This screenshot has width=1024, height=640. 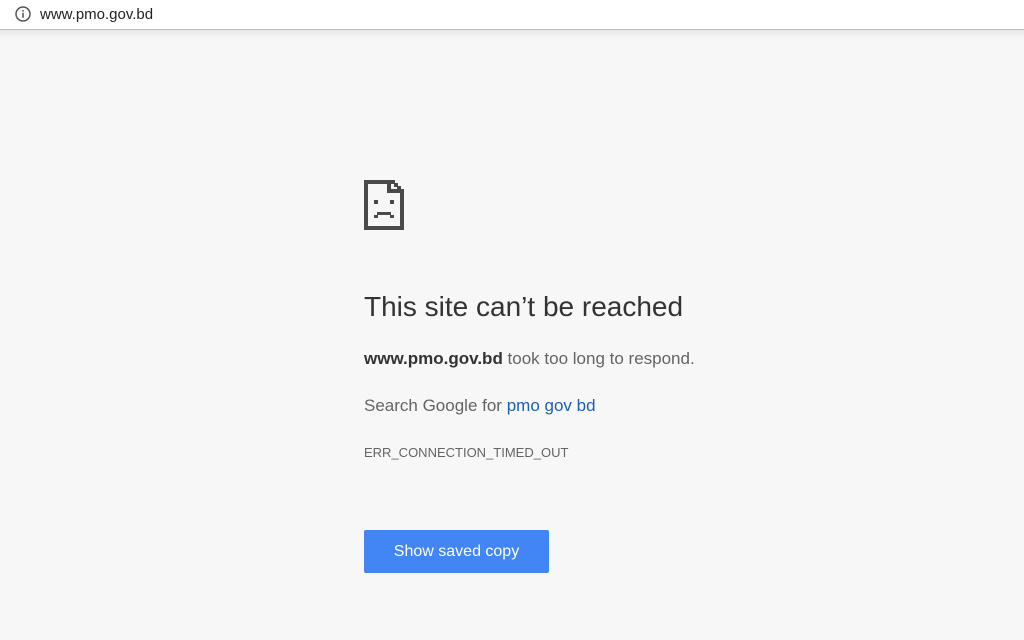 I want to click on url-text: www.pmo.gov.bd, so click(x=96, y=15).